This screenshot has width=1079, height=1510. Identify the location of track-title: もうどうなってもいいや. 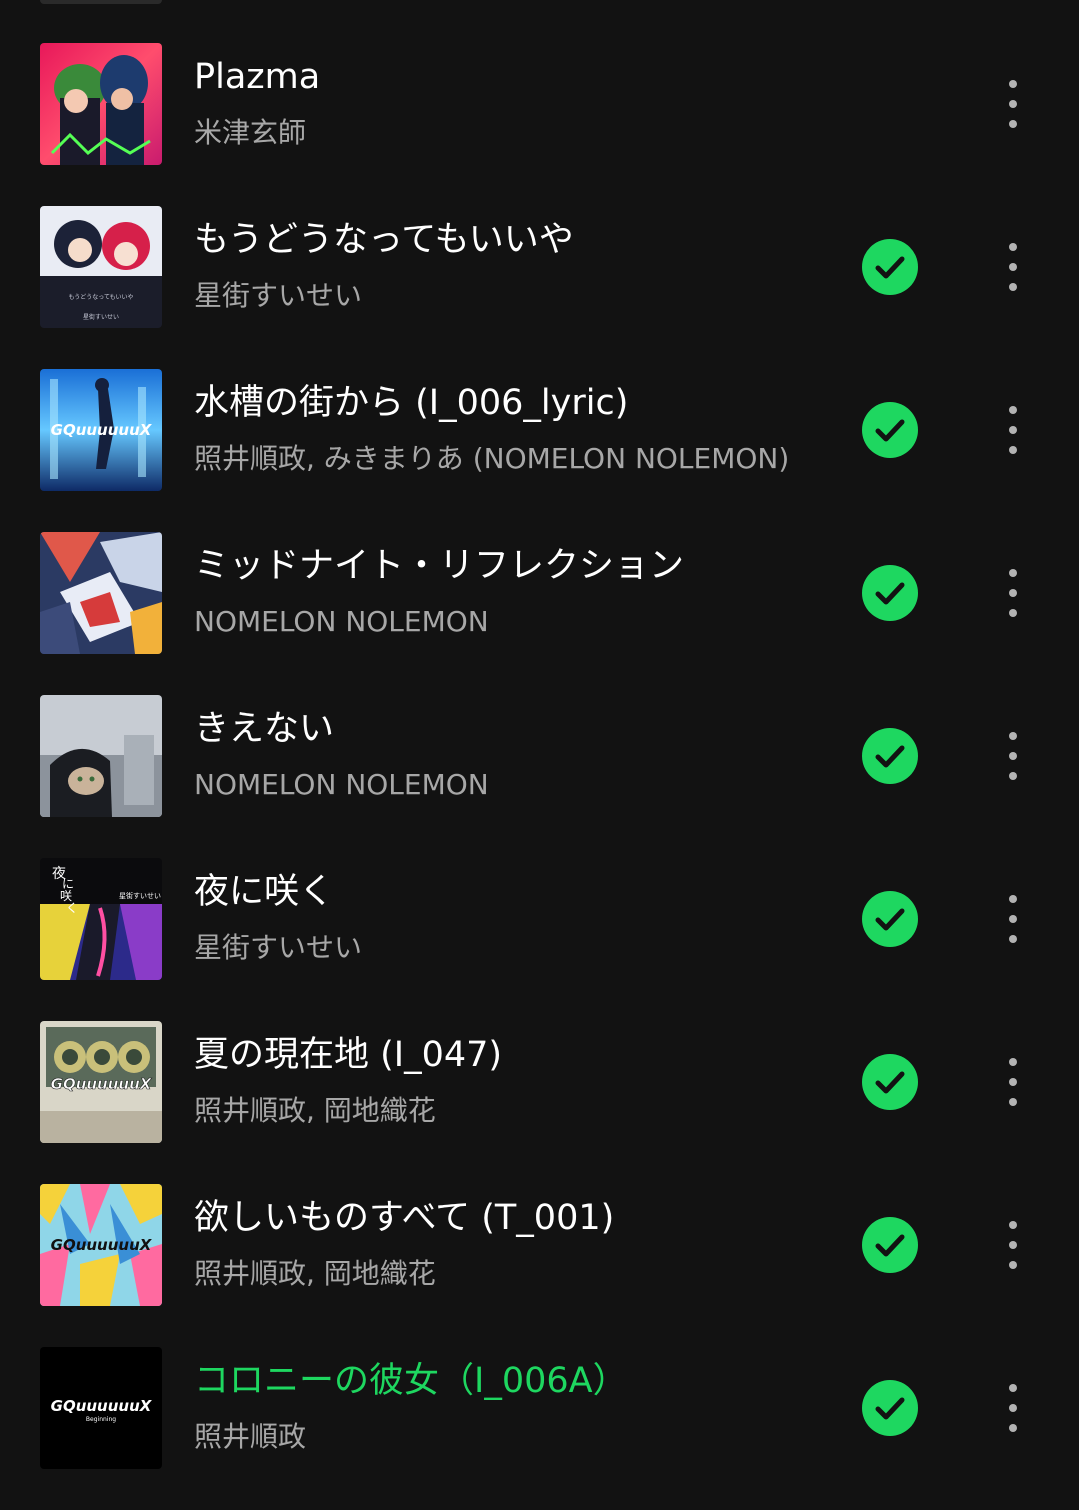
(384, 240).